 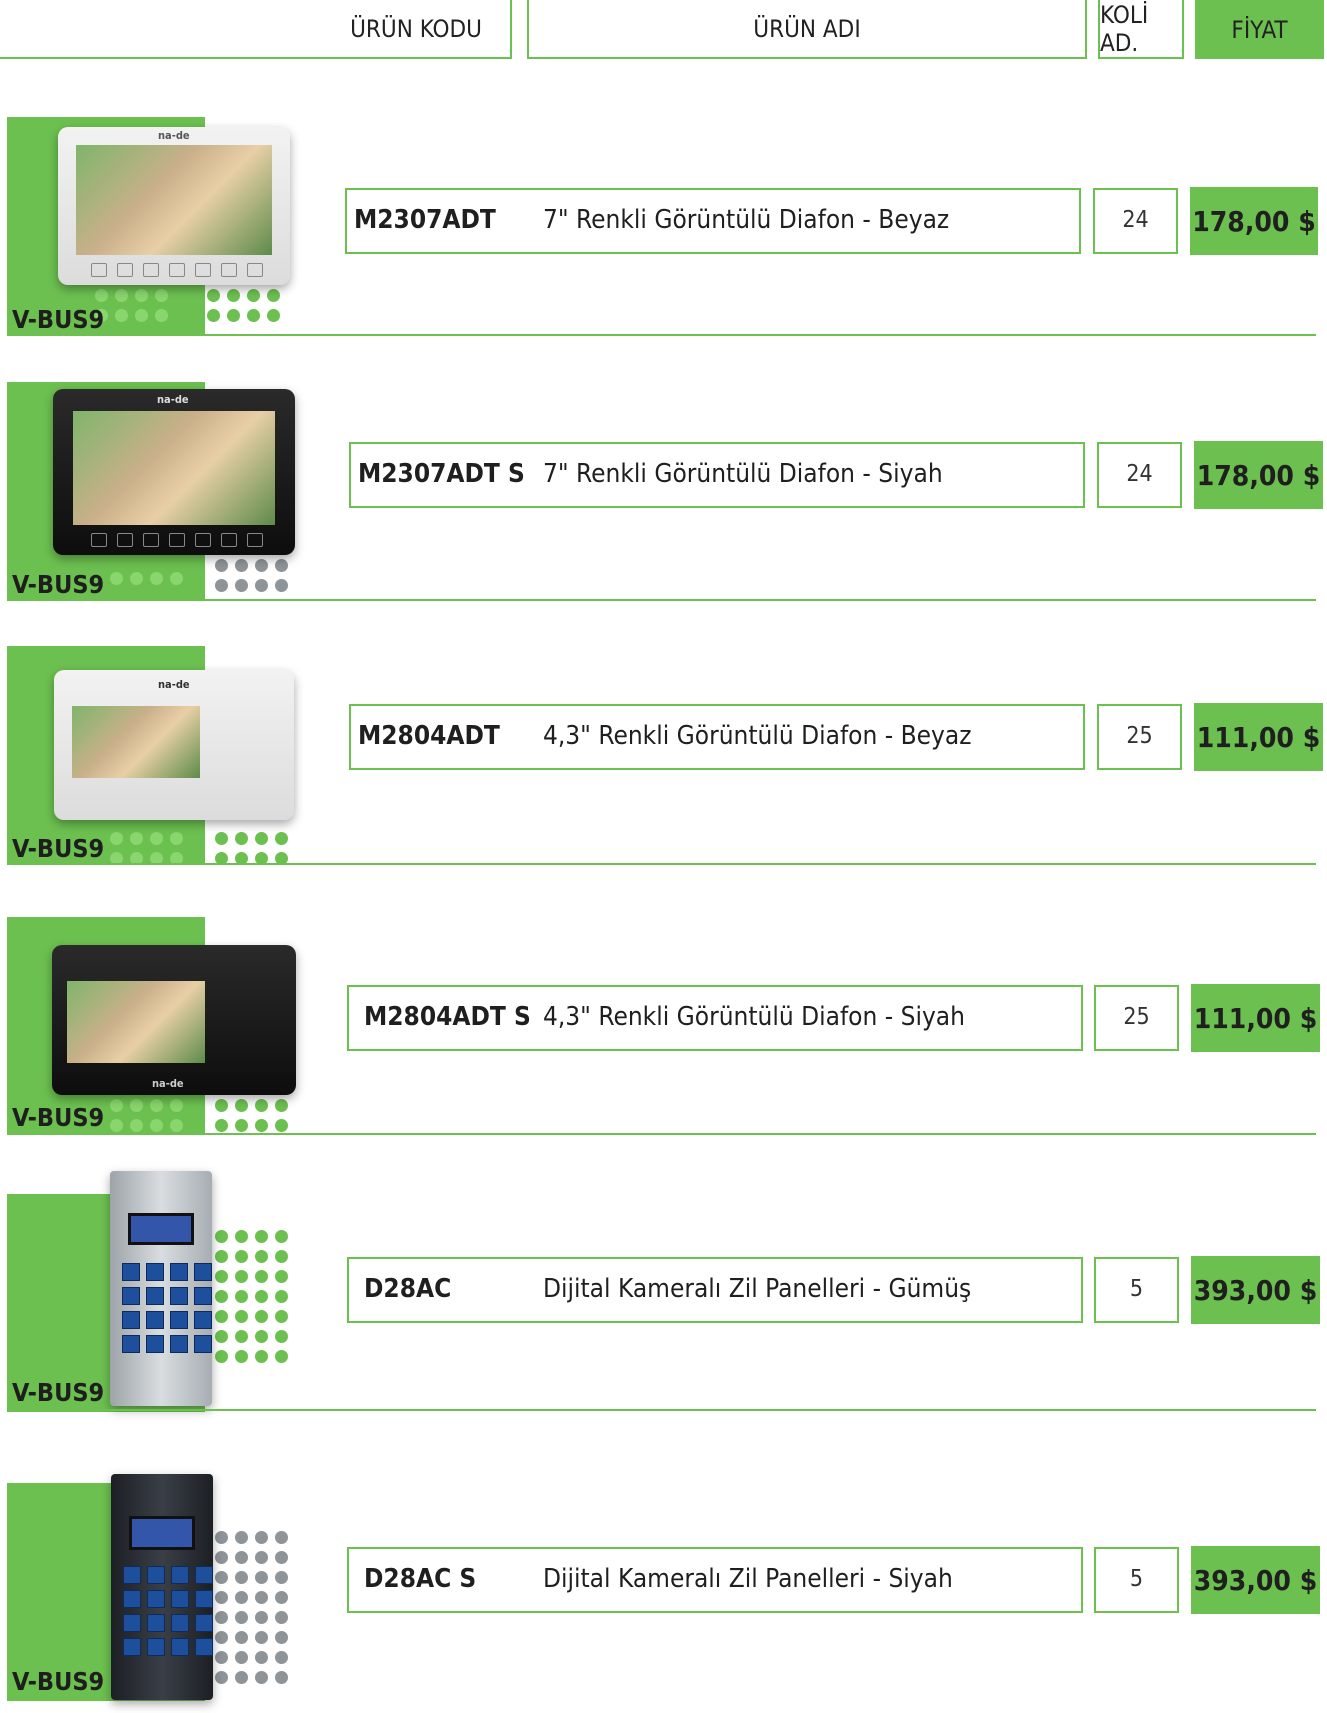 I want to click on product-name: Dijital Kameralı Zil Panelleri - Gümüş, so click(x=757, y=1289).